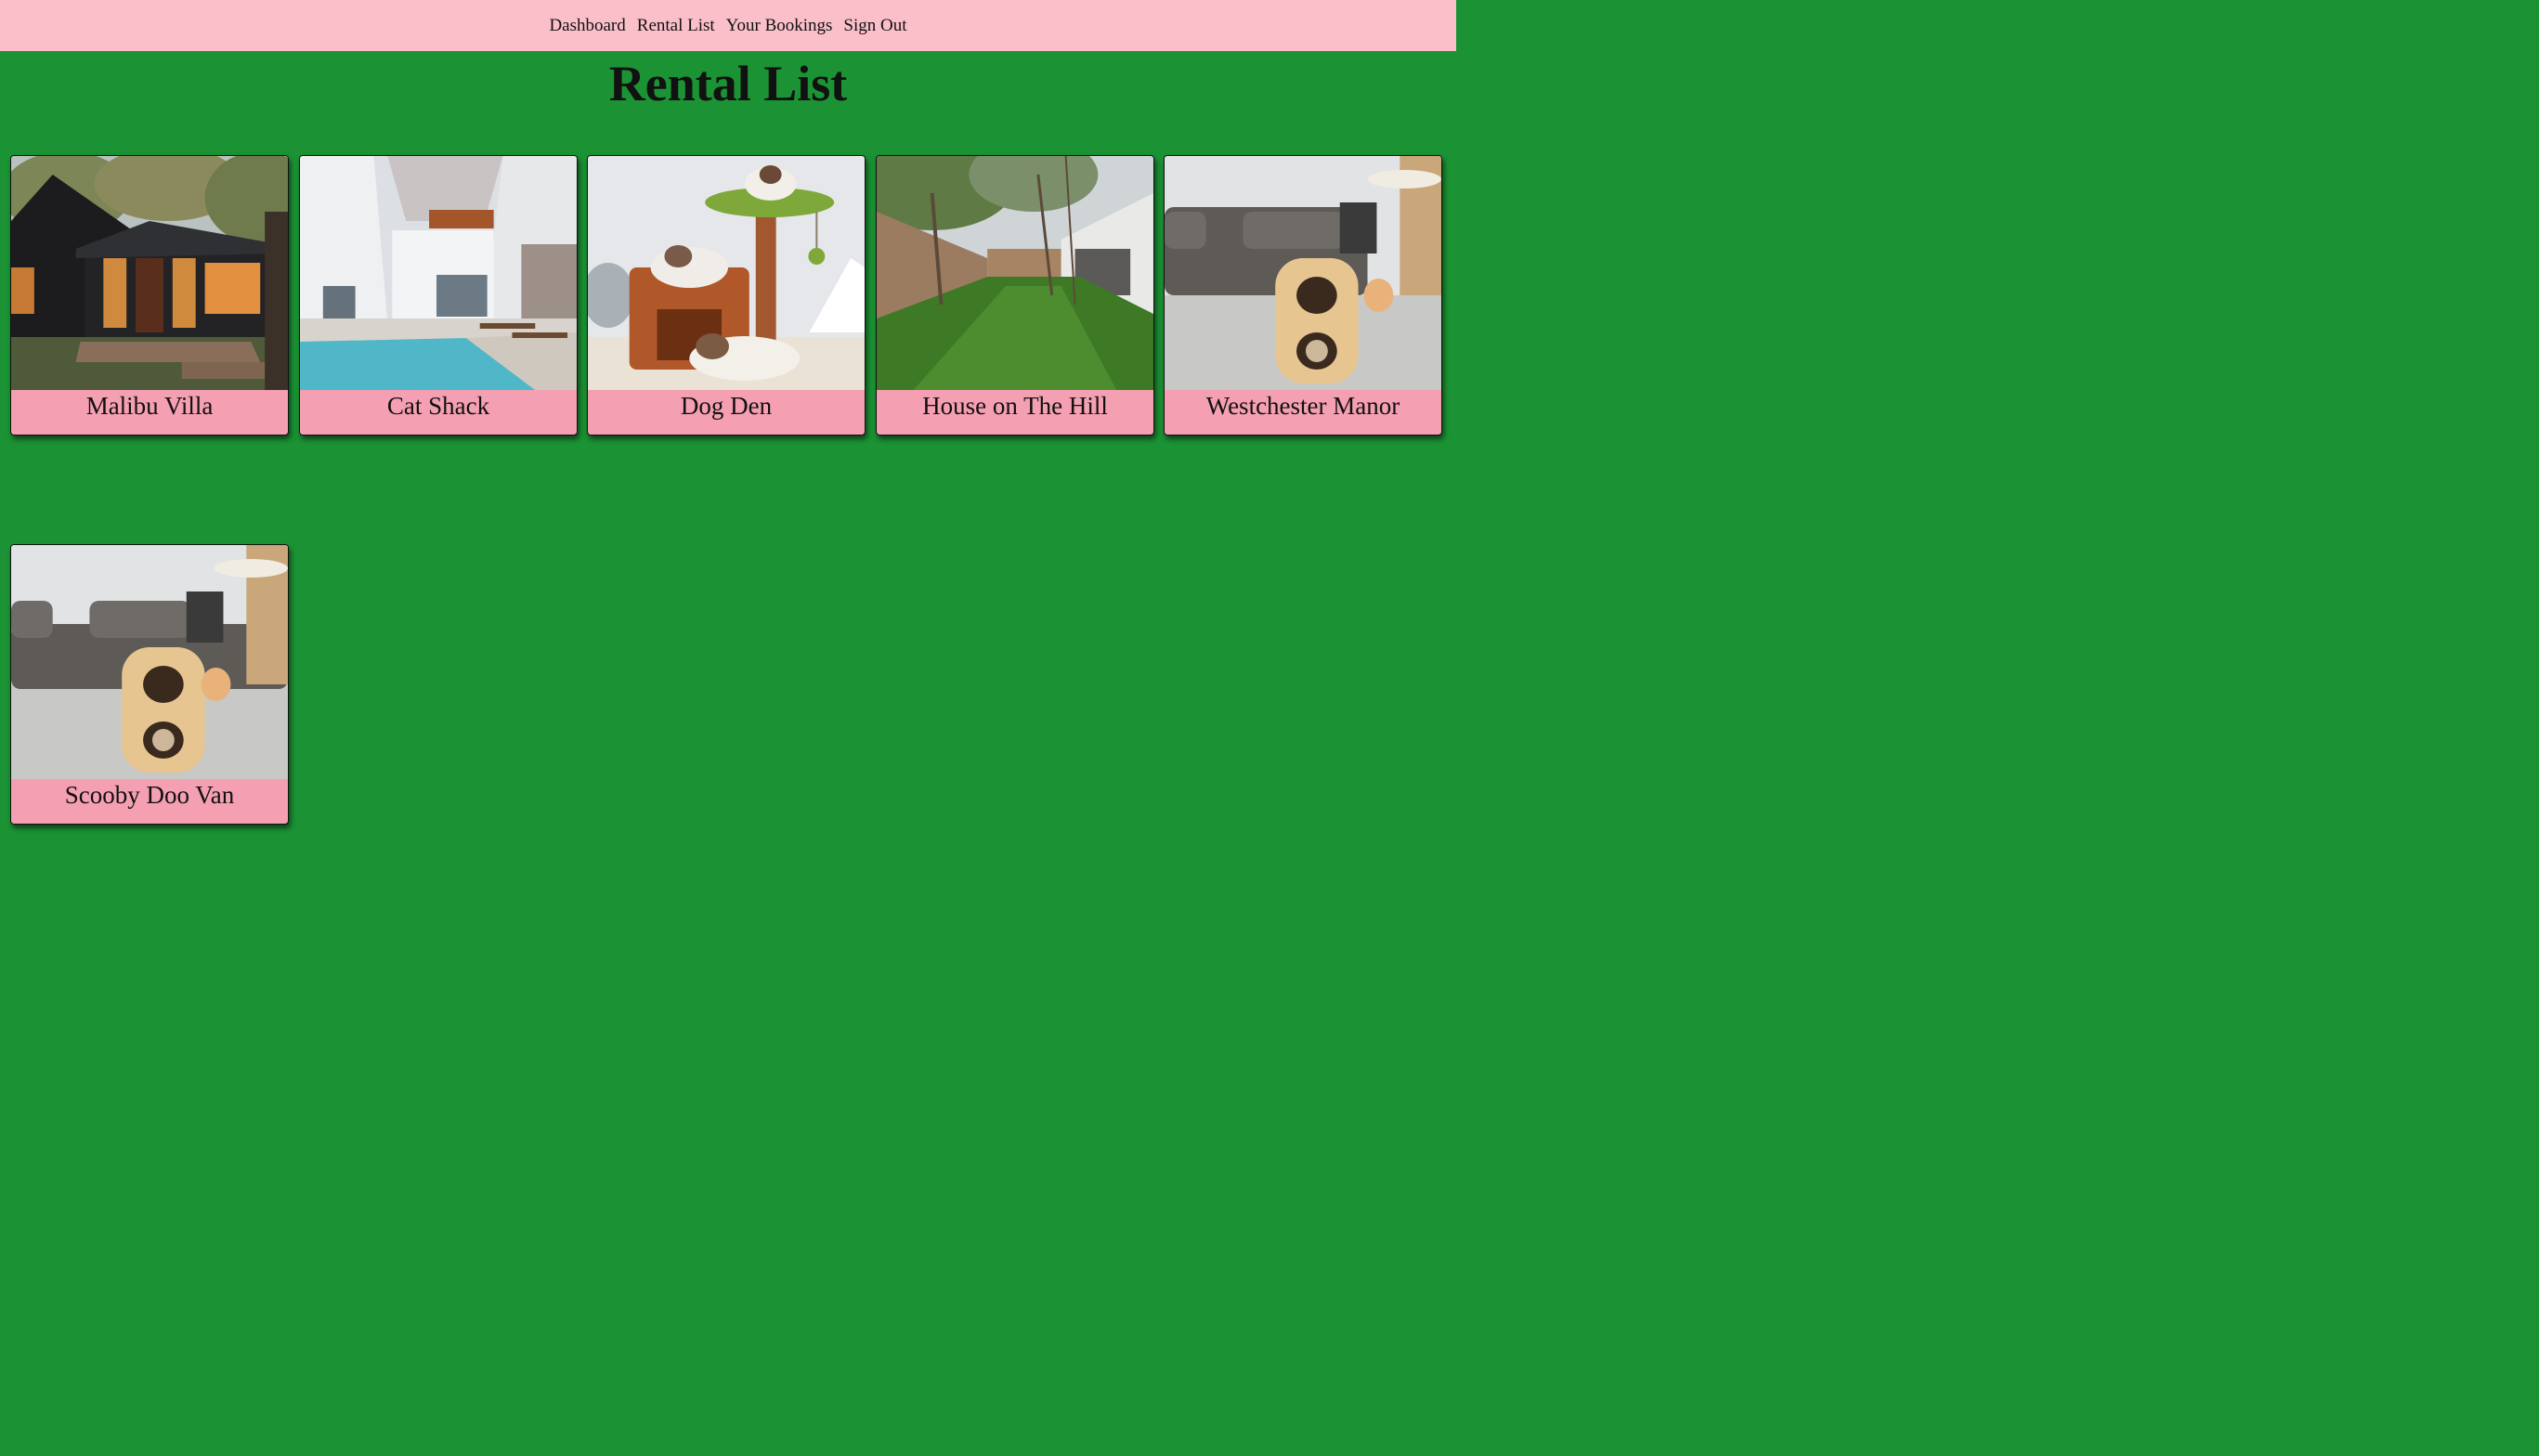 This screenshot has height=1456, width=2539. I want to click on rental-card-house-on-the-hill: House on The Hill, so click(1015, 295).